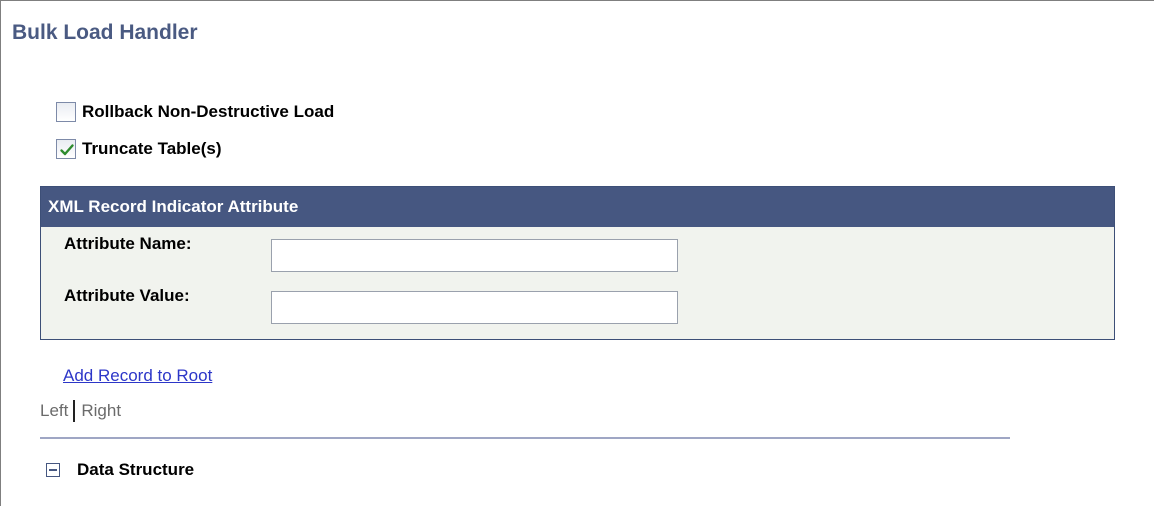 The height and width of the screenshot is (506, 1154). What do you see at coordinates (208, 111) in the screenshot?
I see `rollback-label: Rollback Non-Destructive Load` at bounding box center [208, 111].